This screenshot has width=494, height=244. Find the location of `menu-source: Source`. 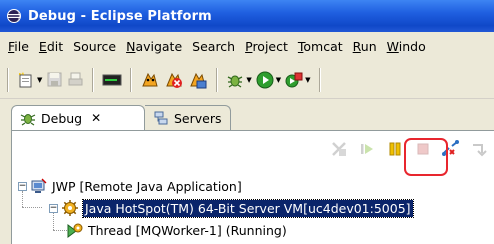

menu-source: Source is located at coordinates (94, 46).